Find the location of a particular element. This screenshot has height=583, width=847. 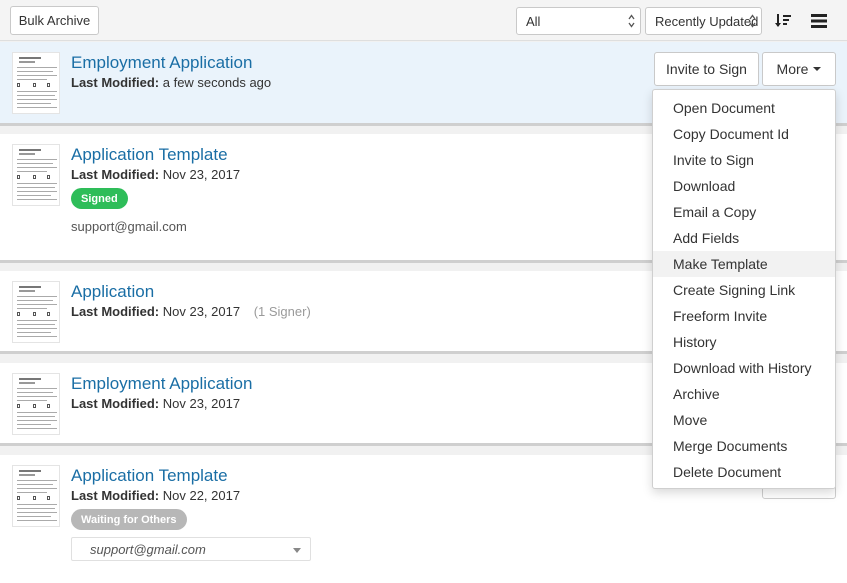

menu-item-download: Download is located at coordinates (744, 186).